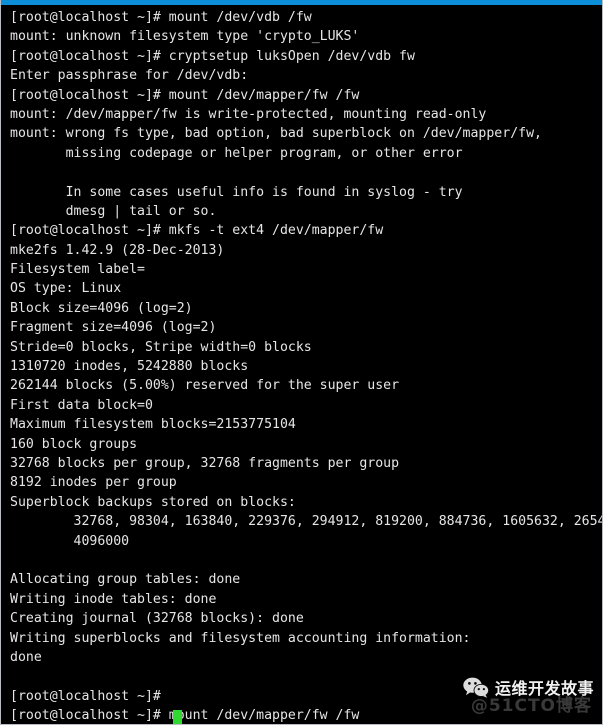  I want to click on terminal-line: OS type: Linux, so click(66, 289).